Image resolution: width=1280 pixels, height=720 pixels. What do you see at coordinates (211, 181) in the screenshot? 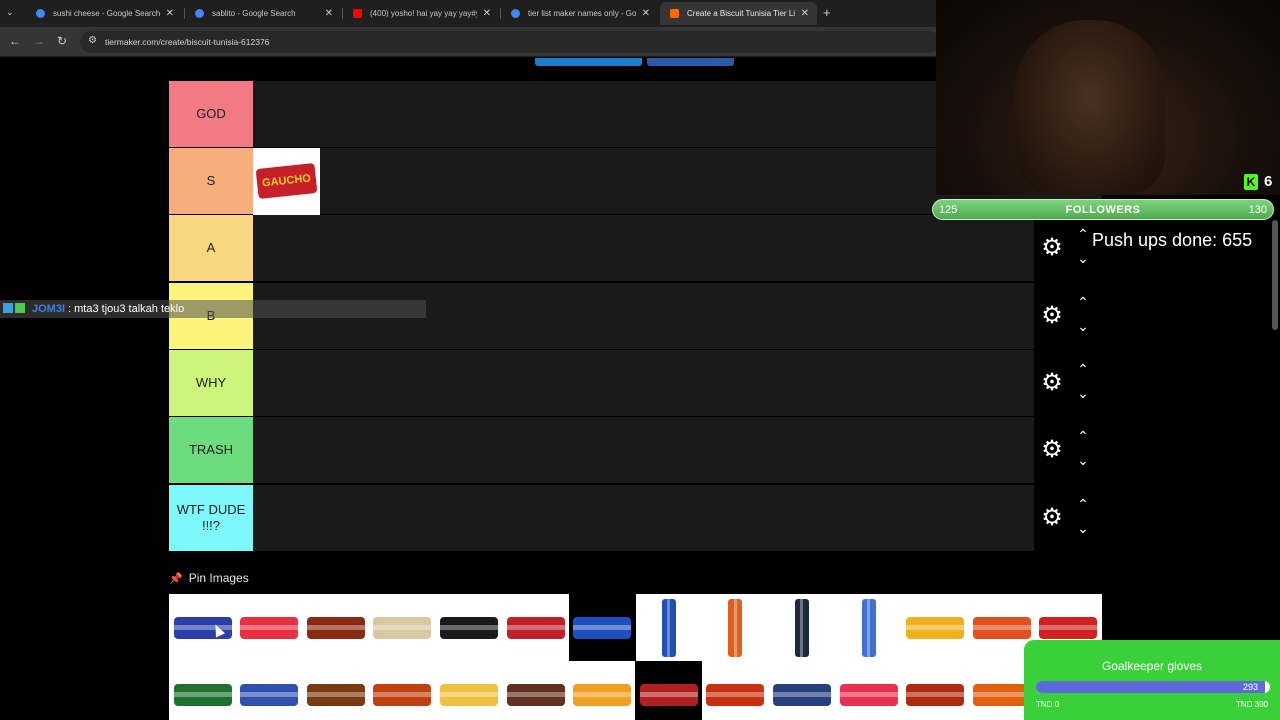
I see `tier-label: S` at bounding box center [211, 181].